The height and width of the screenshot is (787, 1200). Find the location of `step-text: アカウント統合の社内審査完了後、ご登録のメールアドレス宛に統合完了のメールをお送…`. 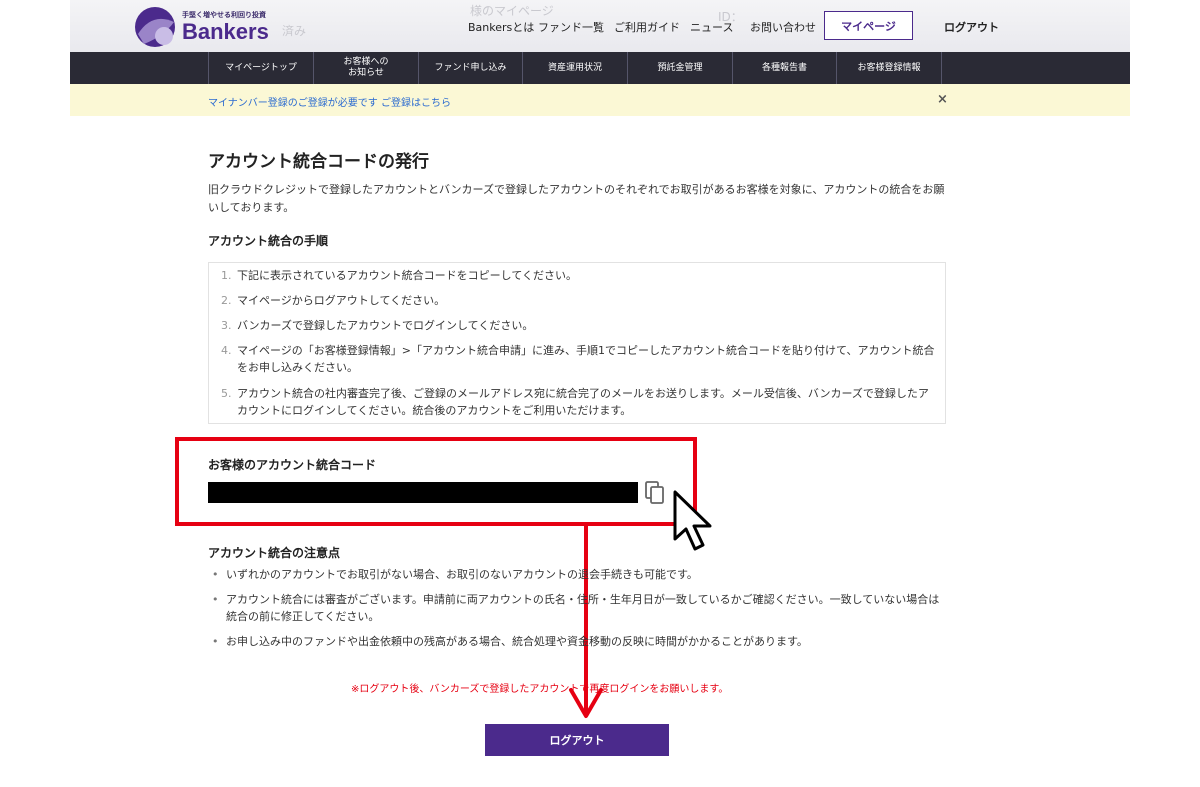

step-text: アカウント統合の社内審査完了後、ご登録のメールアドレス宛に統合完了のメールをお送… is located at coordinates (583, 402).